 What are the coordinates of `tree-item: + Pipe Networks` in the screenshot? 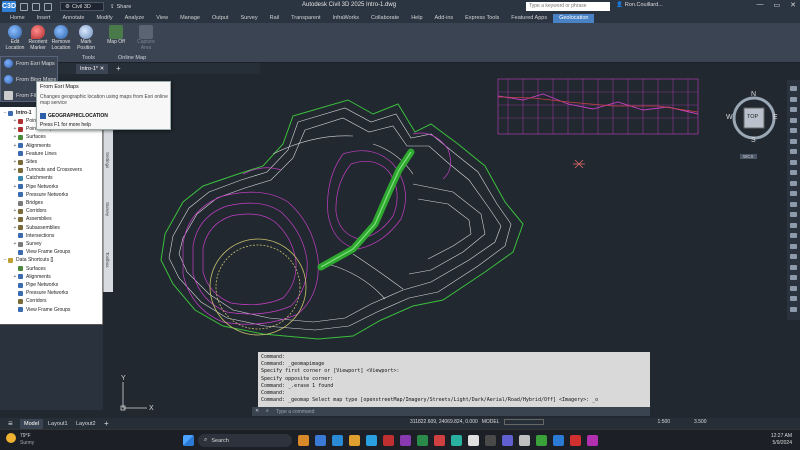 It's located at (35, 187).